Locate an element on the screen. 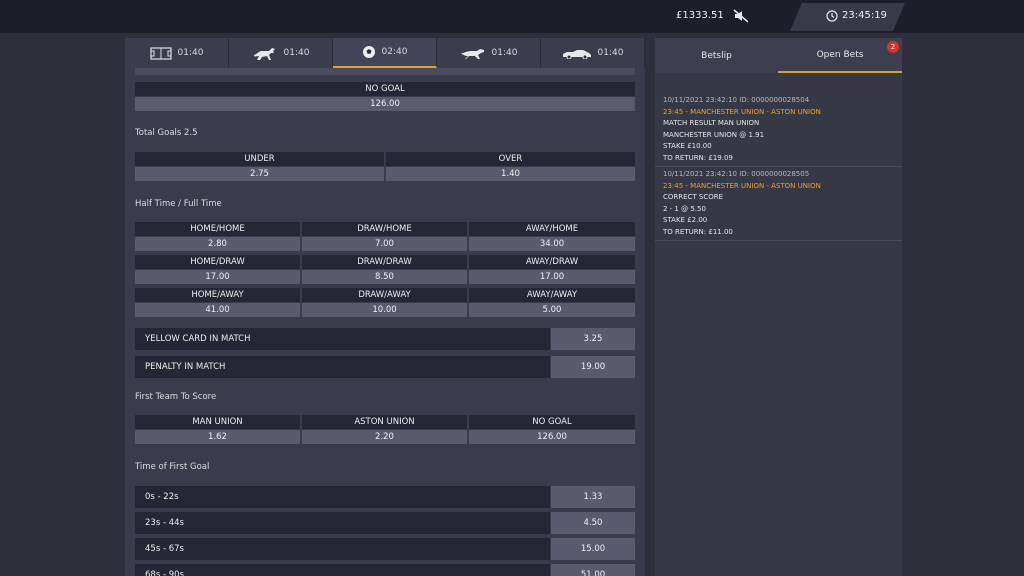 Image resolution: width=1024 pixels, height=576 pixels. first-team-label: NO GOAL is located at coordinates (552, 422).